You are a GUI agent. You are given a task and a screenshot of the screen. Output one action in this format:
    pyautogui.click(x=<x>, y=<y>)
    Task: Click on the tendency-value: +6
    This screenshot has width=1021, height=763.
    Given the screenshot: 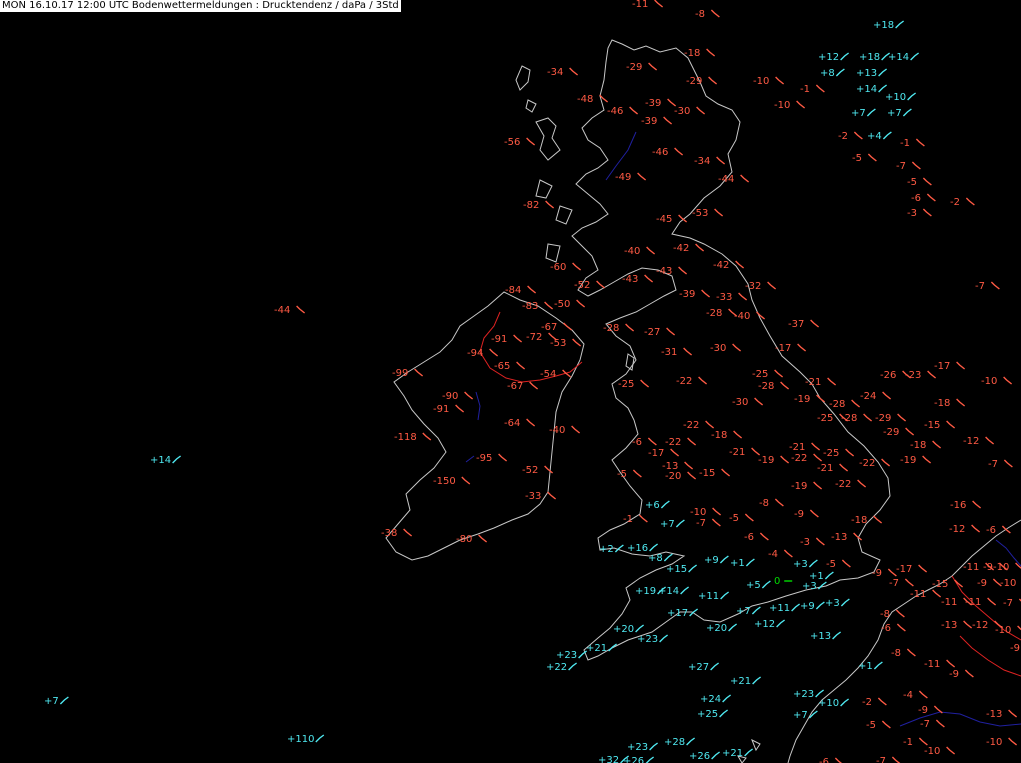 What is the action you would take?
    pyautogui.click(x=652, y=505)
    